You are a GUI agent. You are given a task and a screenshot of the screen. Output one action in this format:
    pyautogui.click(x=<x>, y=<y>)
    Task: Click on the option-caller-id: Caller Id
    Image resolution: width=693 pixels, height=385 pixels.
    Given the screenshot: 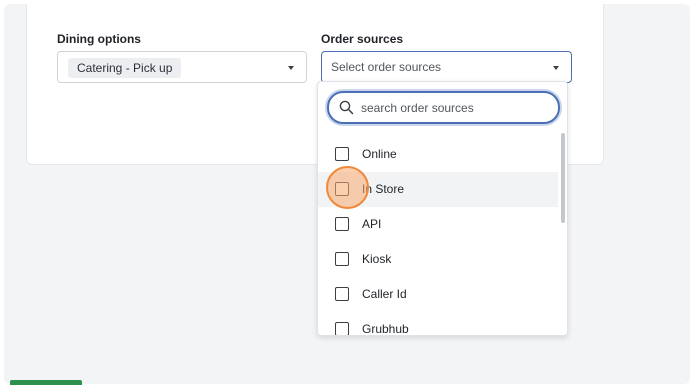 What is the action you would take?
    pyautogui.click(x=438, y=294)
    